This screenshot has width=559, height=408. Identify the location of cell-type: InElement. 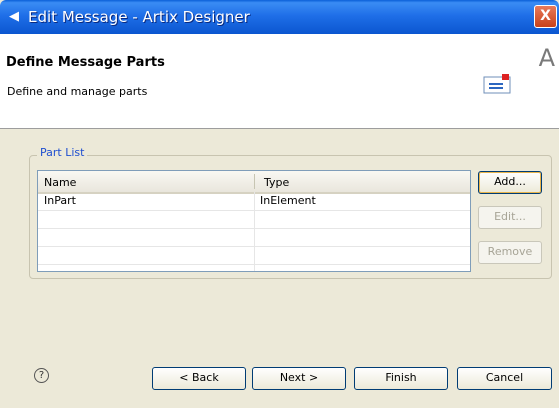
(288, 200).